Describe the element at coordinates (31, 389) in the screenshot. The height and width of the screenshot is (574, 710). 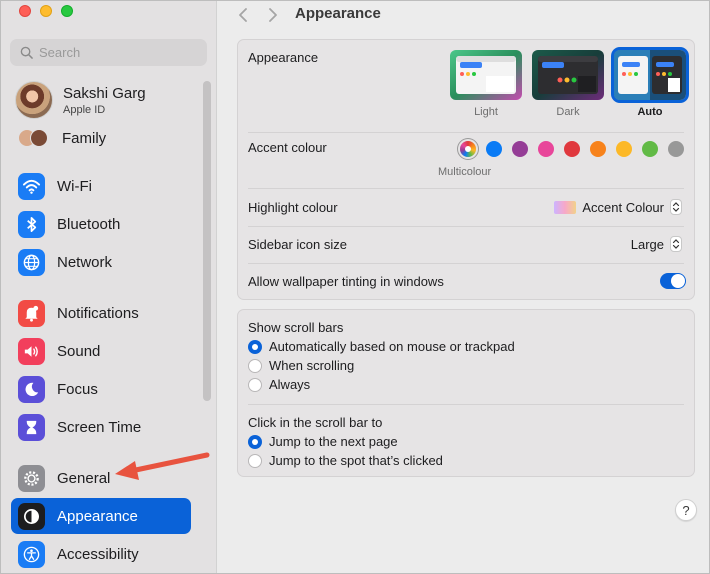
I see `moon-icon` at that location.